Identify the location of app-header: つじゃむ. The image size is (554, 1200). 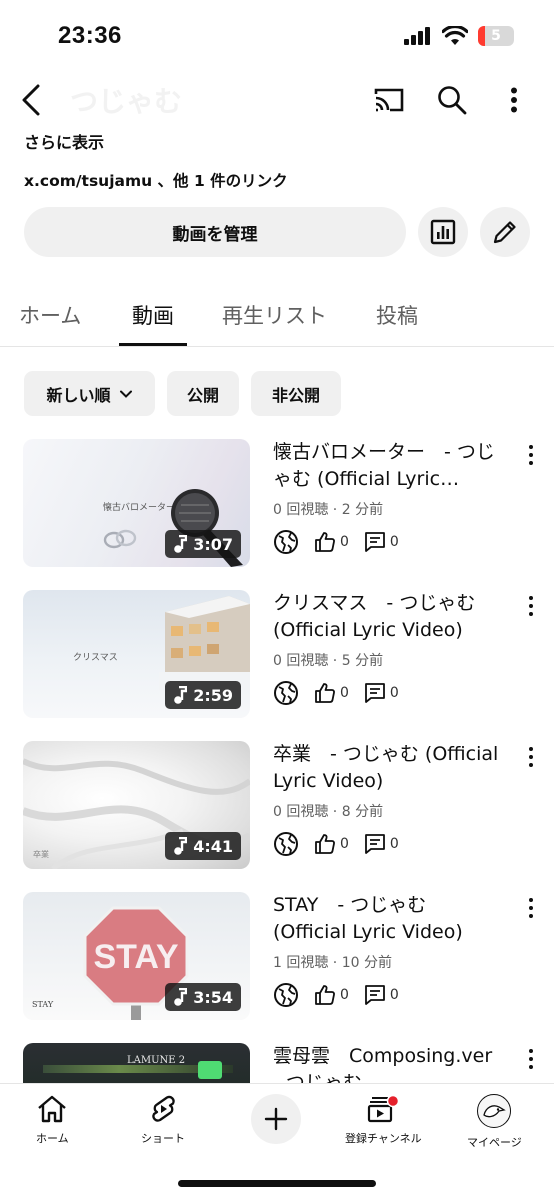
(277, 100).